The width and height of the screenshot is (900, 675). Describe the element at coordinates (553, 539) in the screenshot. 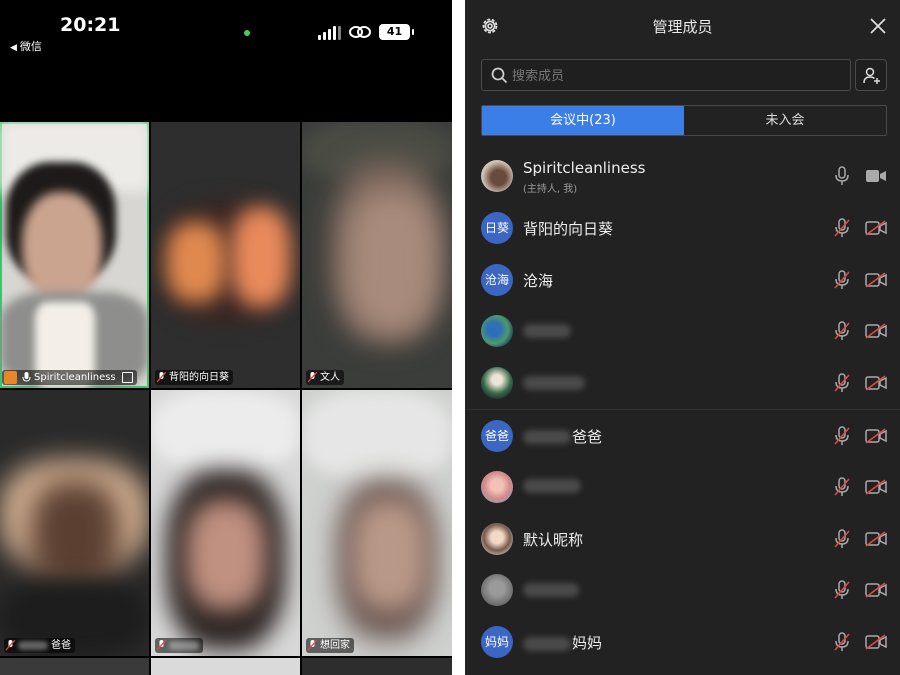

I see `member-name: 默认昵称` at that location.